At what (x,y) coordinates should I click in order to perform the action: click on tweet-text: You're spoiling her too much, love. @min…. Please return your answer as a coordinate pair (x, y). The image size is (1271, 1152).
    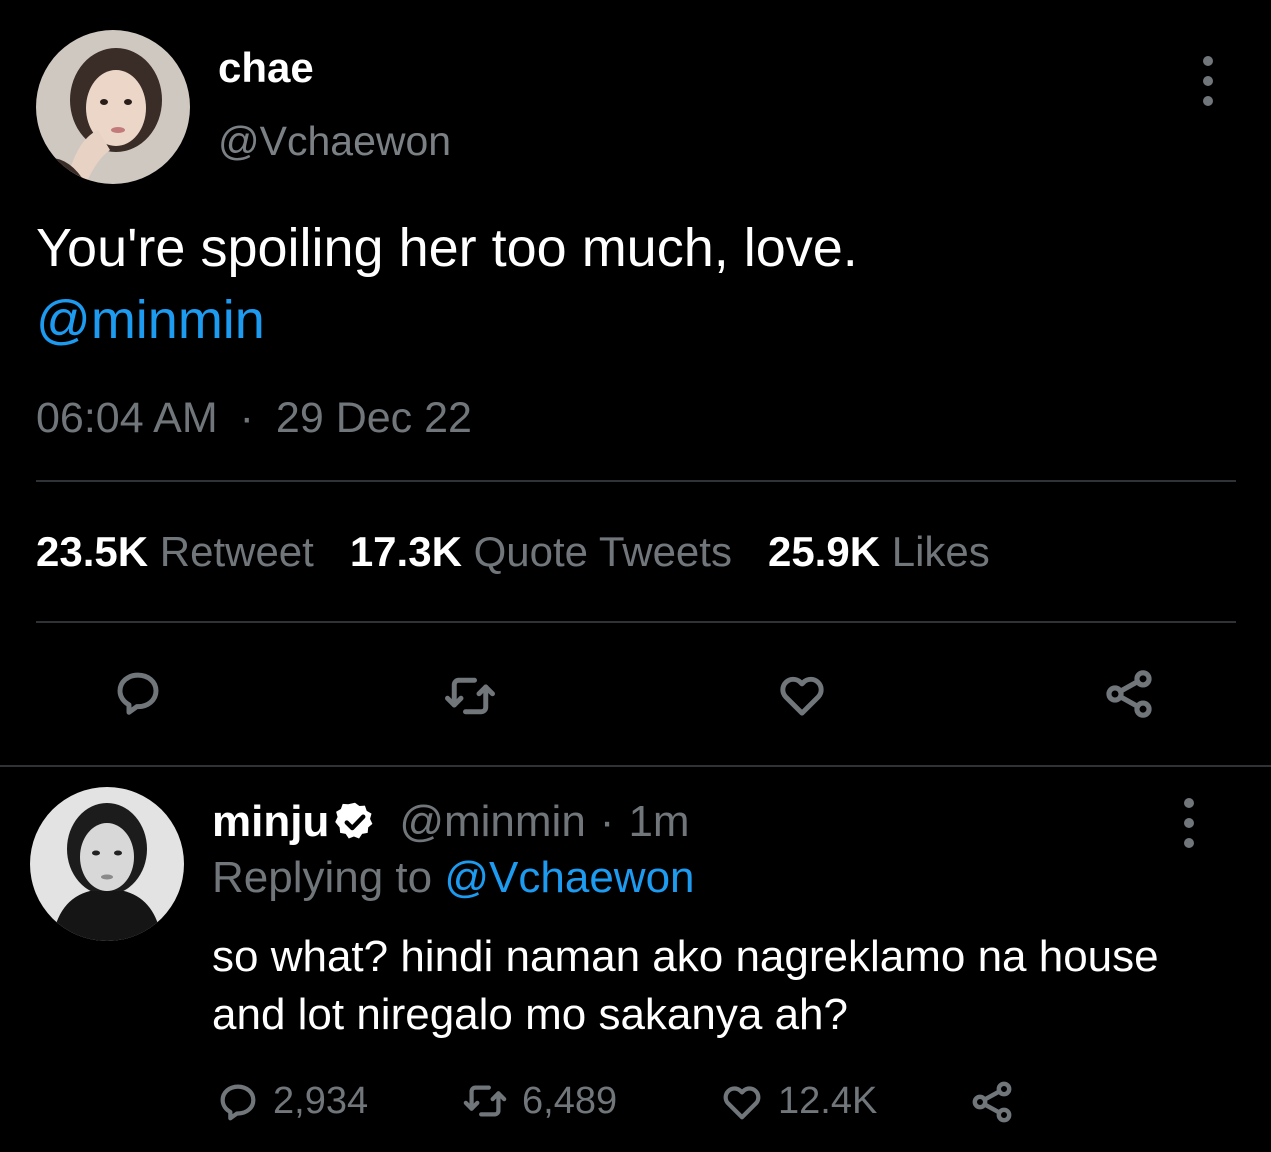
    Looking at the image, I should click on (636, 284).